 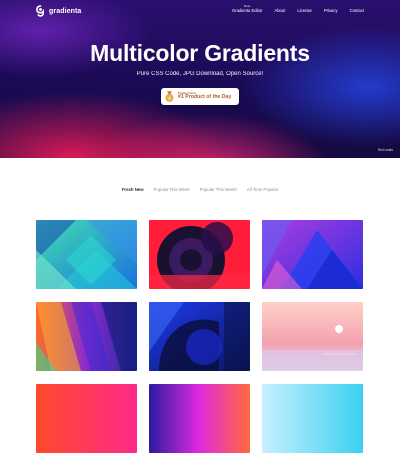 I want to click on nav-about: About, so click(x=279, y=10).